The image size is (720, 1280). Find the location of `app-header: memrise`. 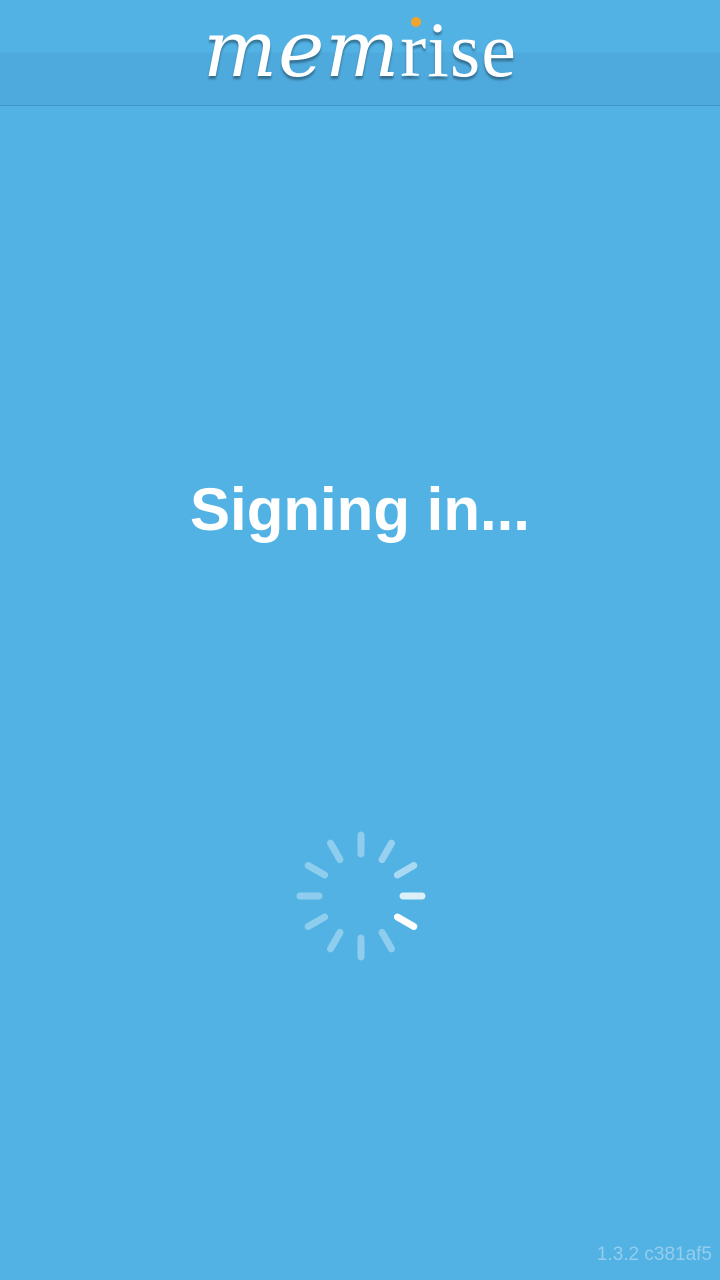

app-header: memrise is located at coordinates (360, 53).